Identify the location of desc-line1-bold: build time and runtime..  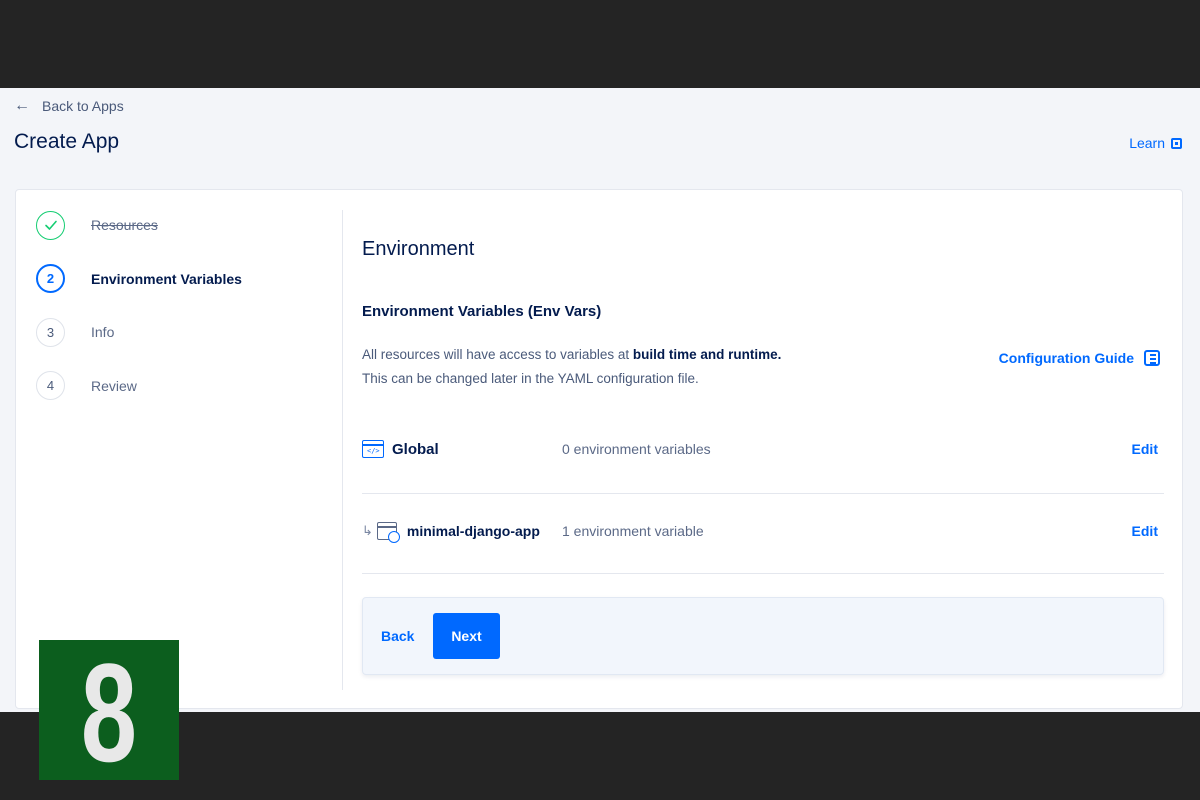
(707, 354).